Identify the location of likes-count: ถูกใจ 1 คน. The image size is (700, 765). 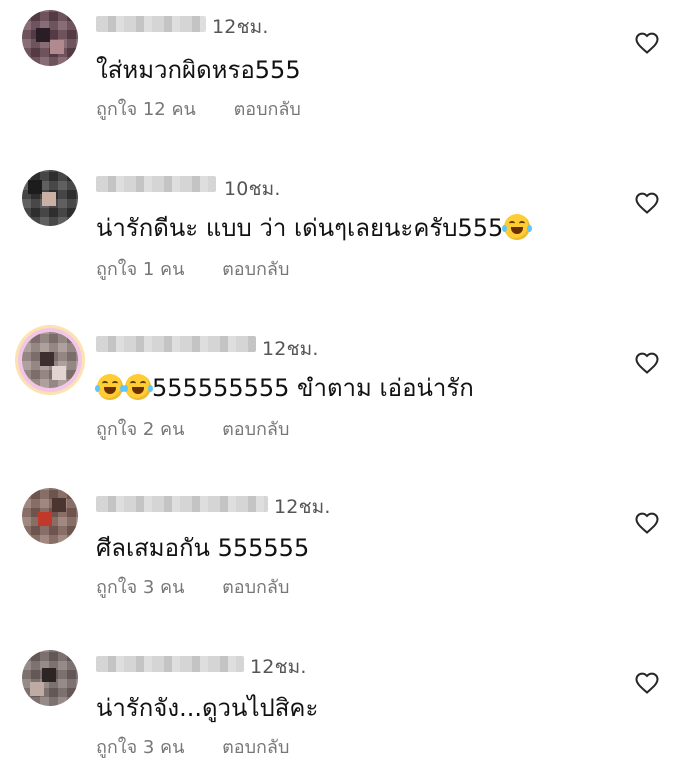
(140, 269).